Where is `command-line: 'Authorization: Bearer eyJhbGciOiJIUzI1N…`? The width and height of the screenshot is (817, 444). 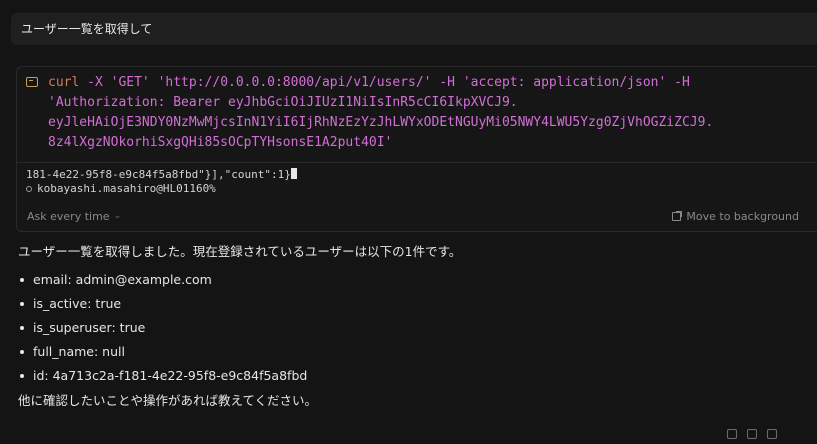
command-line: 'Authorization: Bearer eyJhbGciOiJIUzI1N… is located at coordinates (283, 102).